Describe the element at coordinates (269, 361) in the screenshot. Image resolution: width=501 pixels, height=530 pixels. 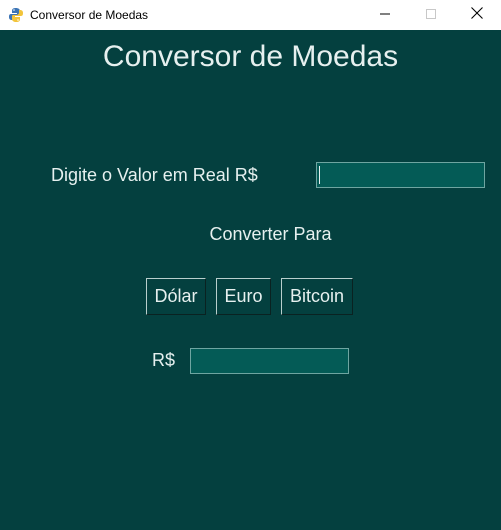
I see `result-output` at that location.